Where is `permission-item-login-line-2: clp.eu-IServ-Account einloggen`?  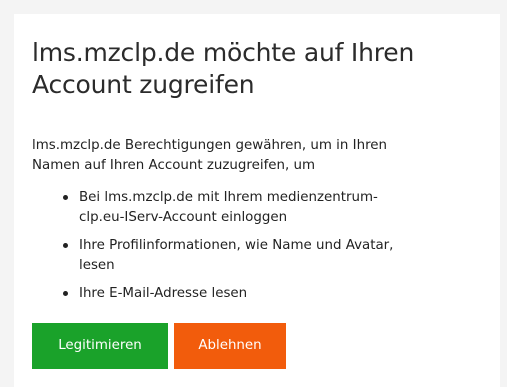
permission-item-login-line-2: clp.eu-IServ-Account einloggen is located at coordinates (183, 217).